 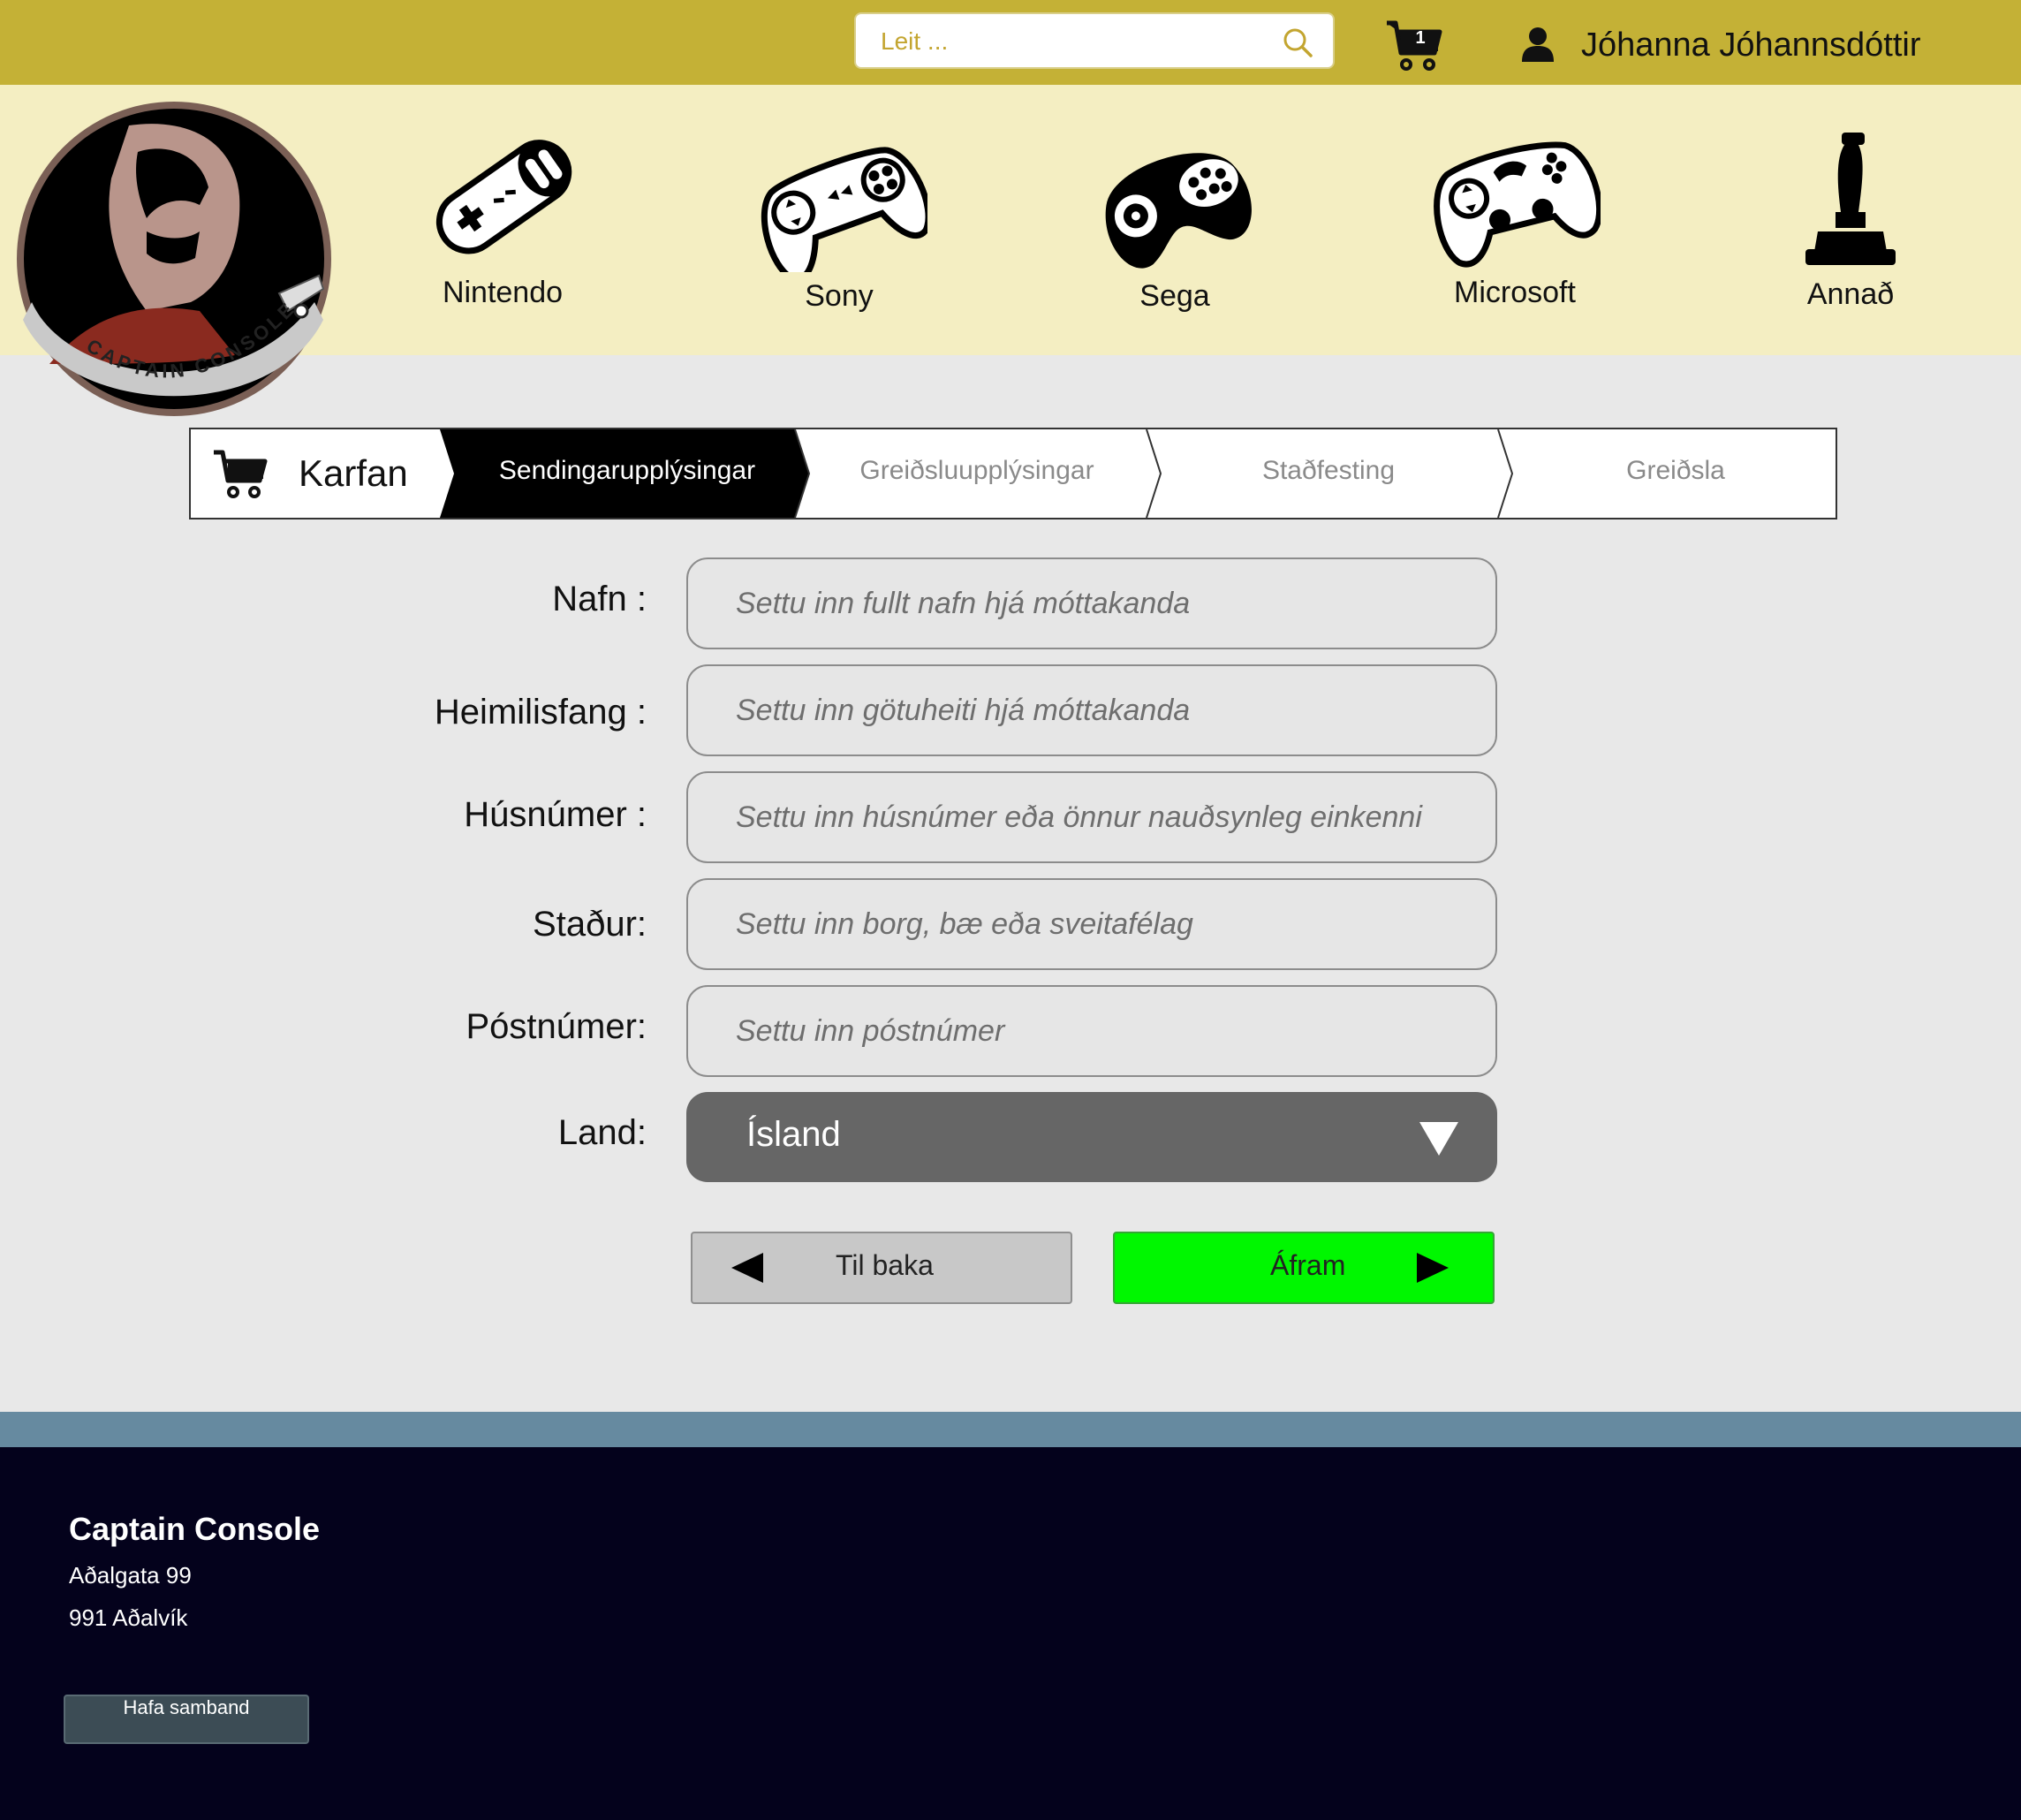 What do you see at coordinates (844, 210) in the screenshot?
I see `playstation-controller-icon` at bounding box center [844, 210].